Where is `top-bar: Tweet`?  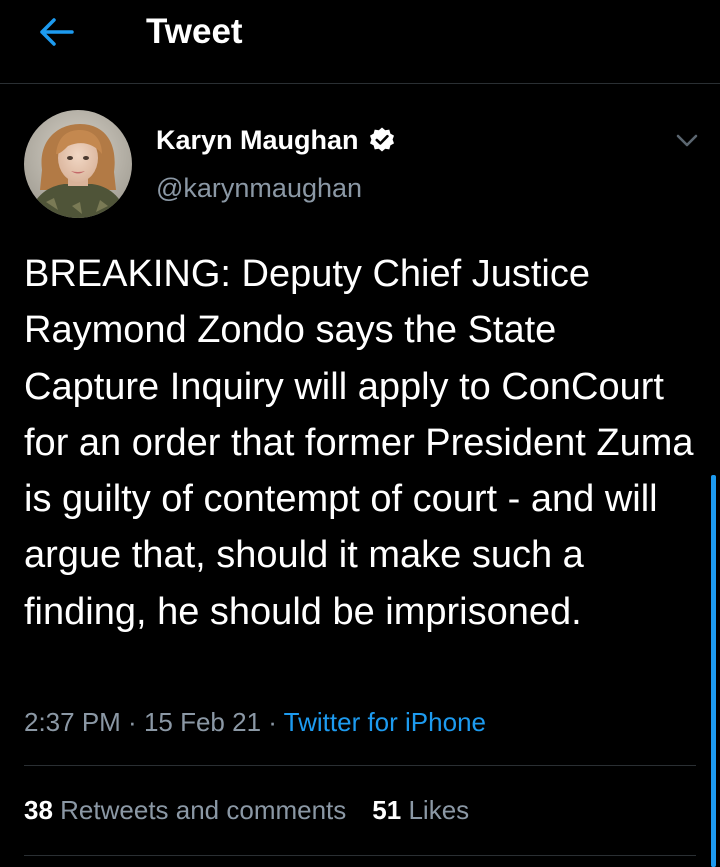 top-bar: Tweet is located at coordinates (360, 42).